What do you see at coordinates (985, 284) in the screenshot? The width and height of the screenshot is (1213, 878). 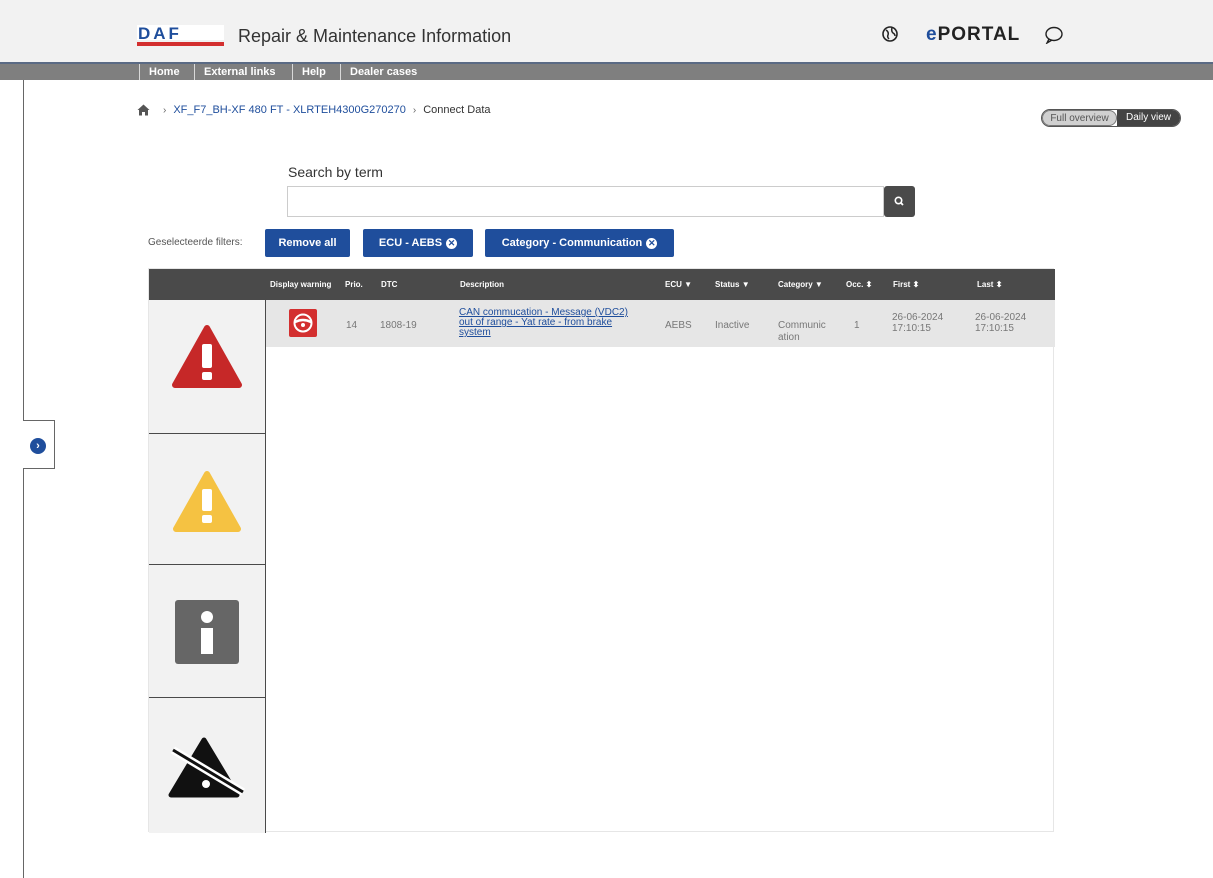 I see `col-last-label: Last` at bounding box center [985, 284].